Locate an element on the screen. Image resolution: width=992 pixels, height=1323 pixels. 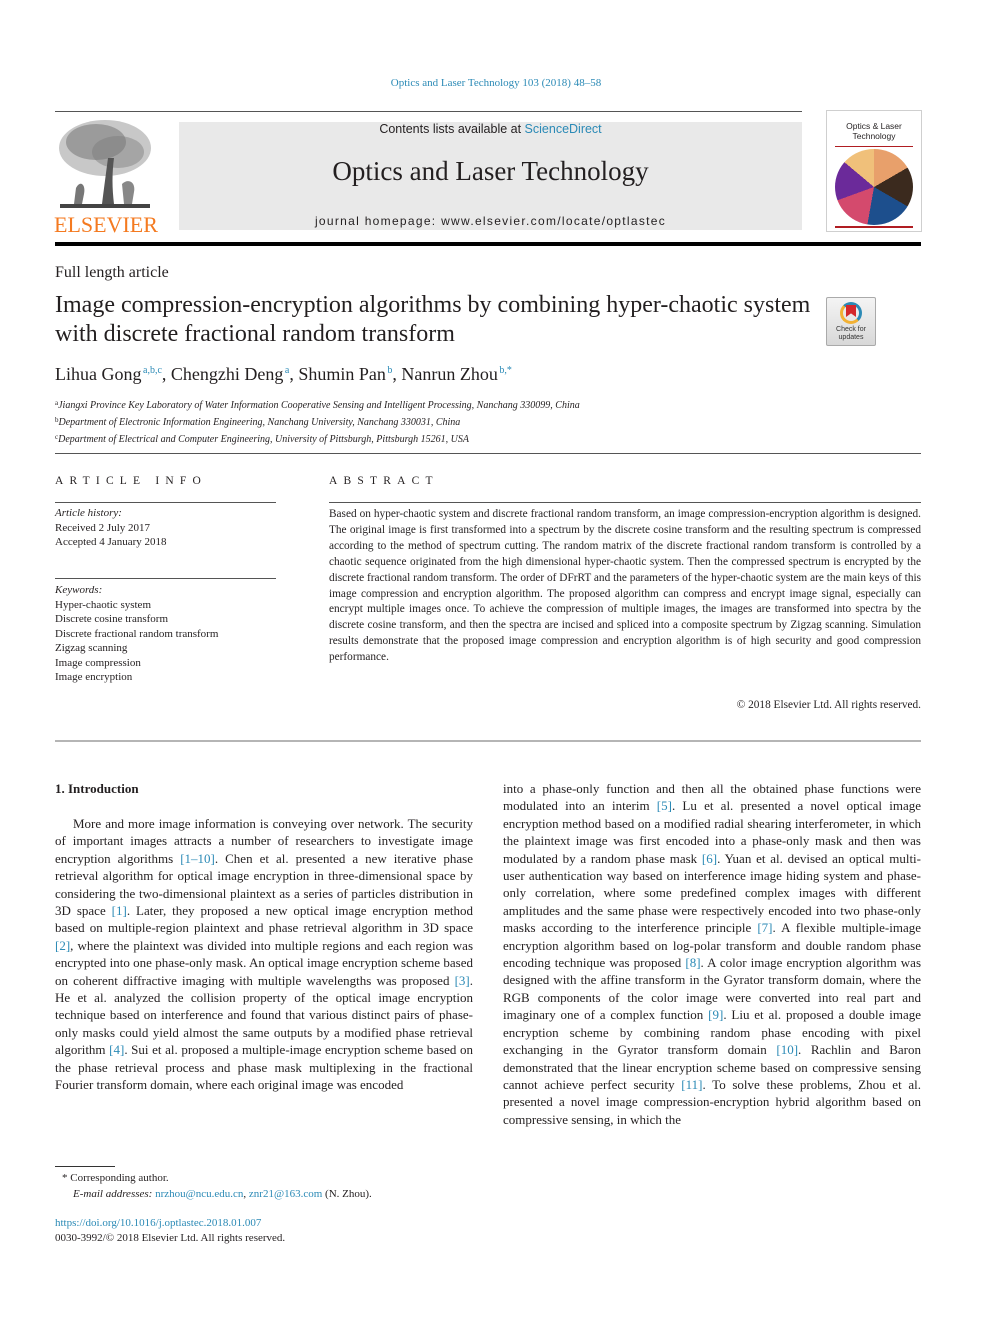
cover-title: Optics & Laser Technology is located at coordinates (874, 131).